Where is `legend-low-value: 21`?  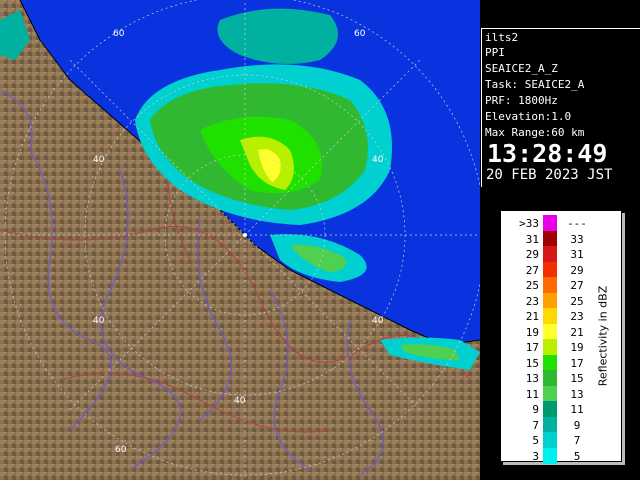
legend-low-value: 21 is located at coordinates (532, 316).